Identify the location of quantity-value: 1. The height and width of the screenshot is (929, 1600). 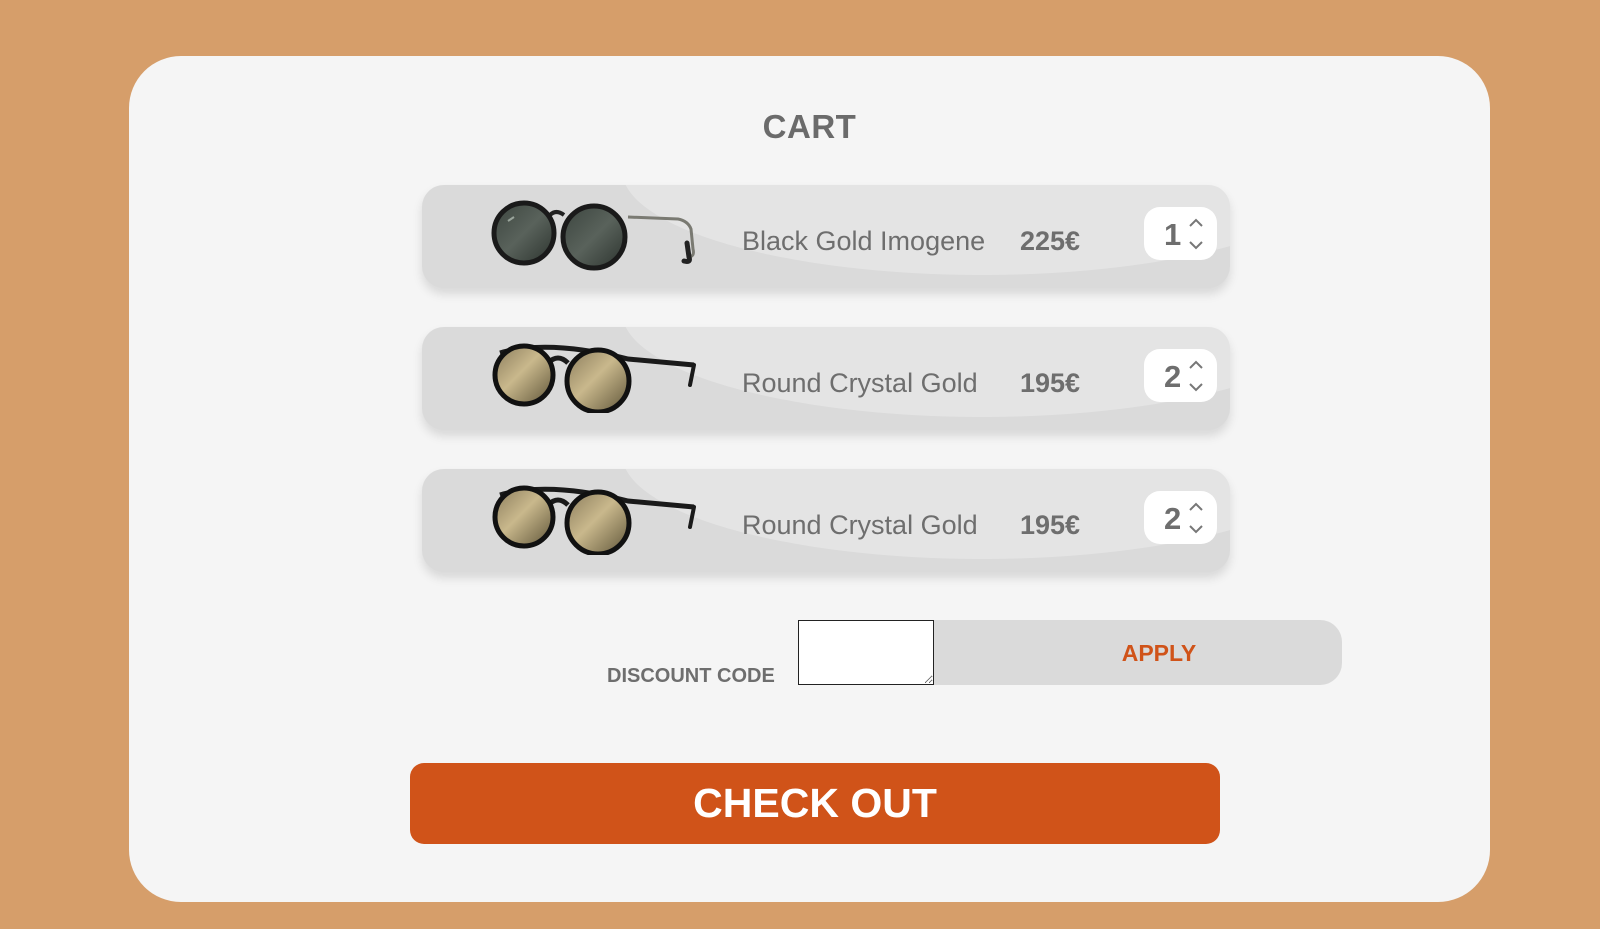
(1172, 235).